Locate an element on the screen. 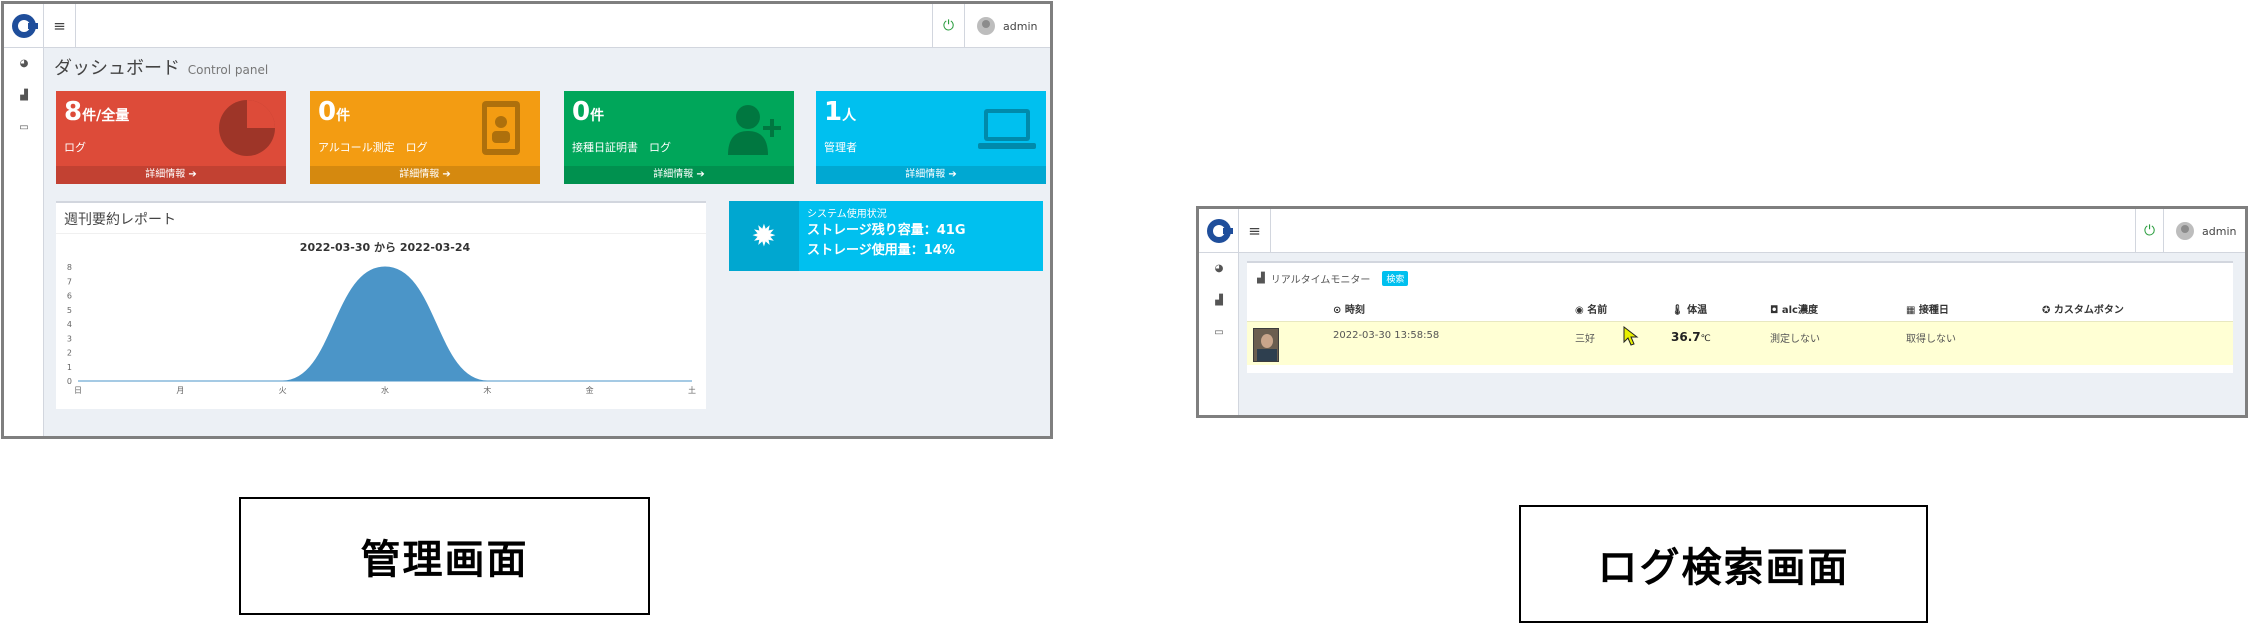 This screenshot has height=626, width=2248. caption-text: 管理画面 is located at coordinates (444, 560).